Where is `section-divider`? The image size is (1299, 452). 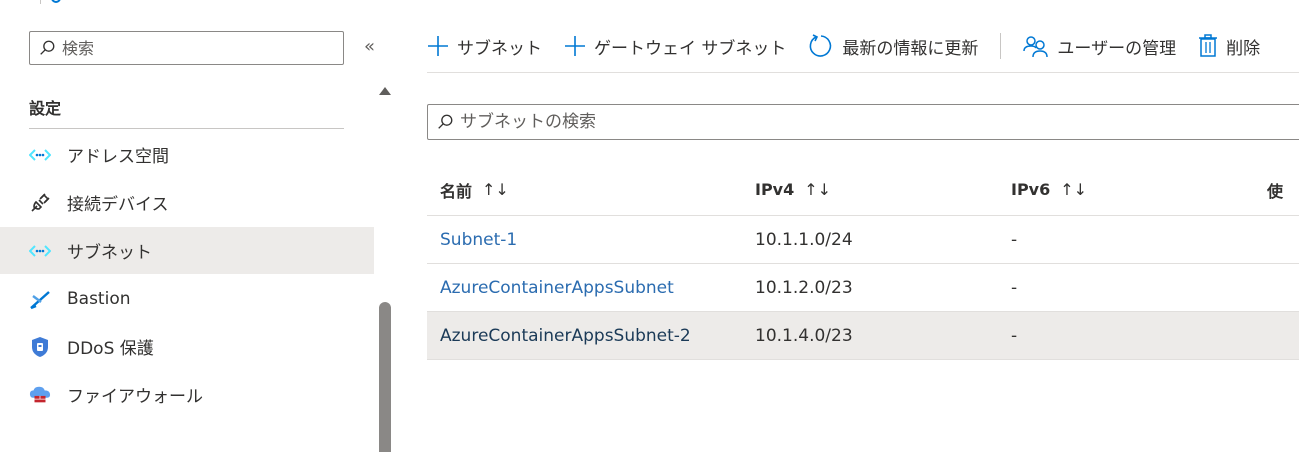
section-divider is located at coordinates (186, 128).